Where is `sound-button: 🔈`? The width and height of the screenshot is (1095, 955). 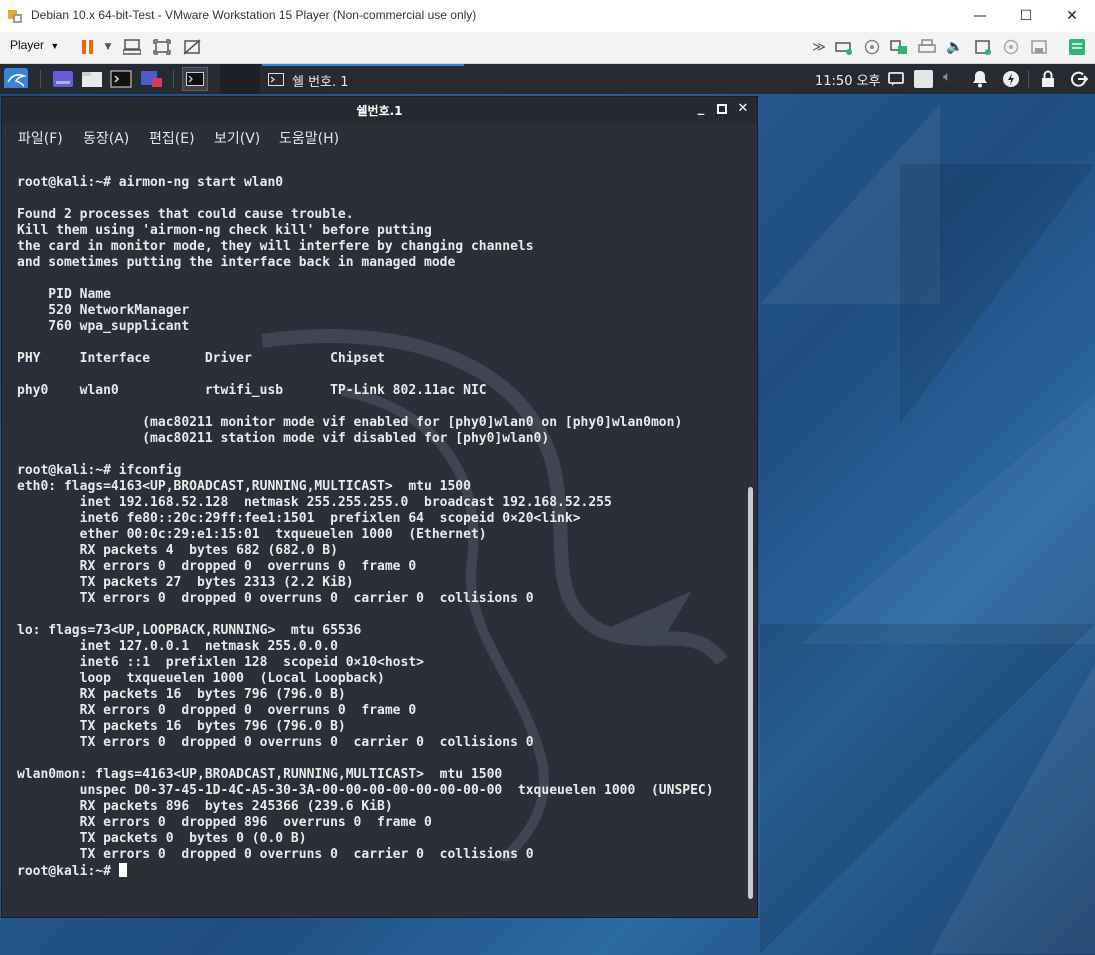
sound-button: 🔈 is located at coordinates (955, 47).